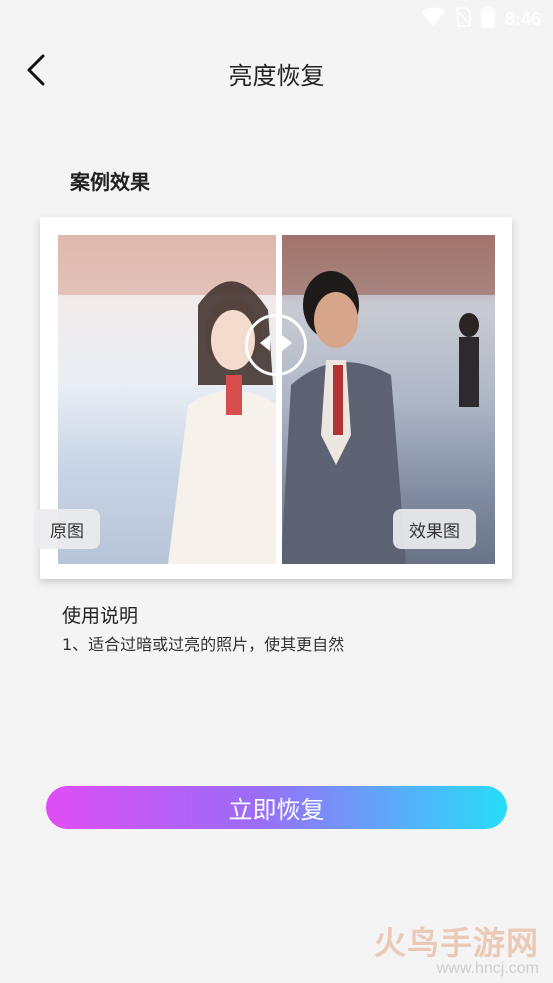  Describe the element at coordinates (100, 616) in the screenshot. I see `usage-title: 使用说明` at that location.